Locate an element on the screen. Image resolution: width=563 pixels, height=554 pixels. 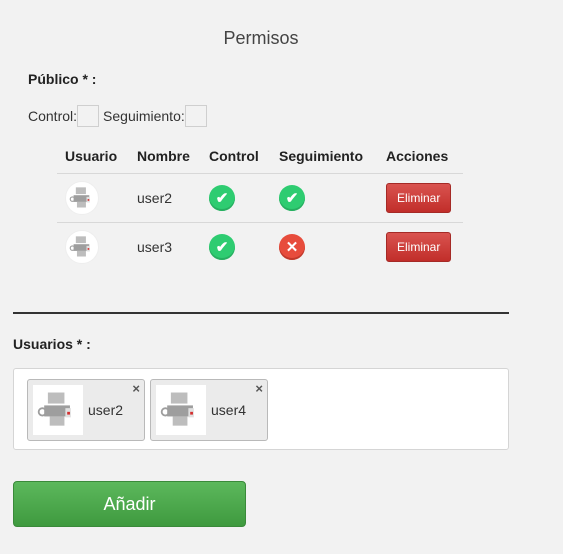
user-name: user2 is located at coordinates (165, 198).